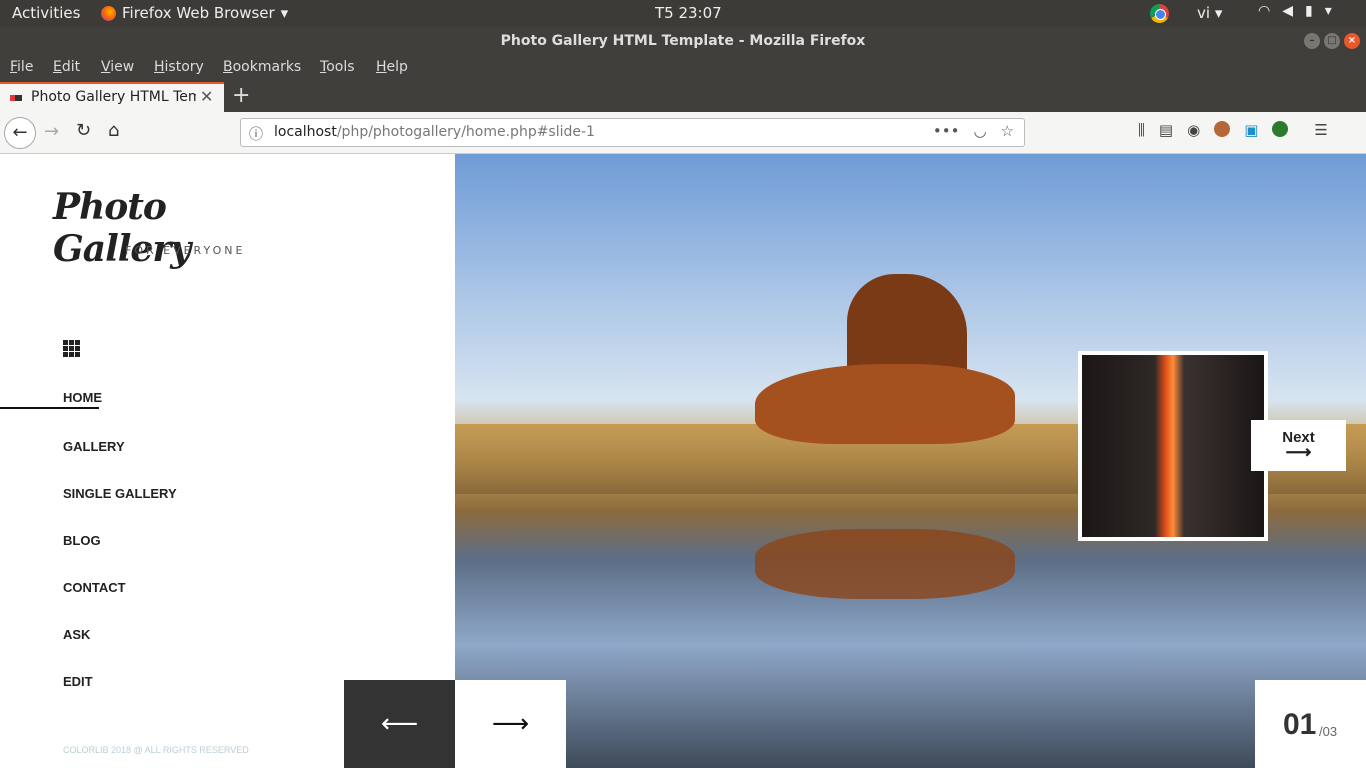 The width and height of the screenshot is (1366, 768). Describe the element at coordinates (241, 95) in the screenshot. I see `new-tab-button: +` at that location.